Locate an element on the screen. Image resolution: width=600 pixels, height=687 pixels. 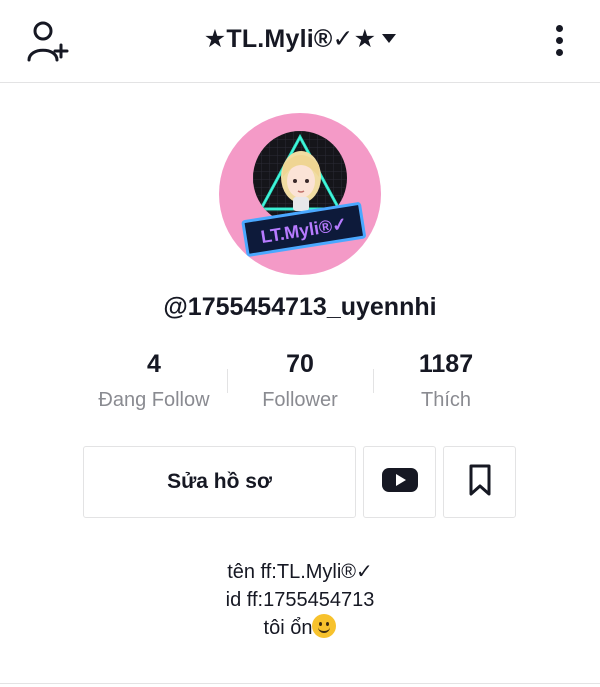
bio-line-with-emoji: tôi ổn is located at coordinates (300, 628).